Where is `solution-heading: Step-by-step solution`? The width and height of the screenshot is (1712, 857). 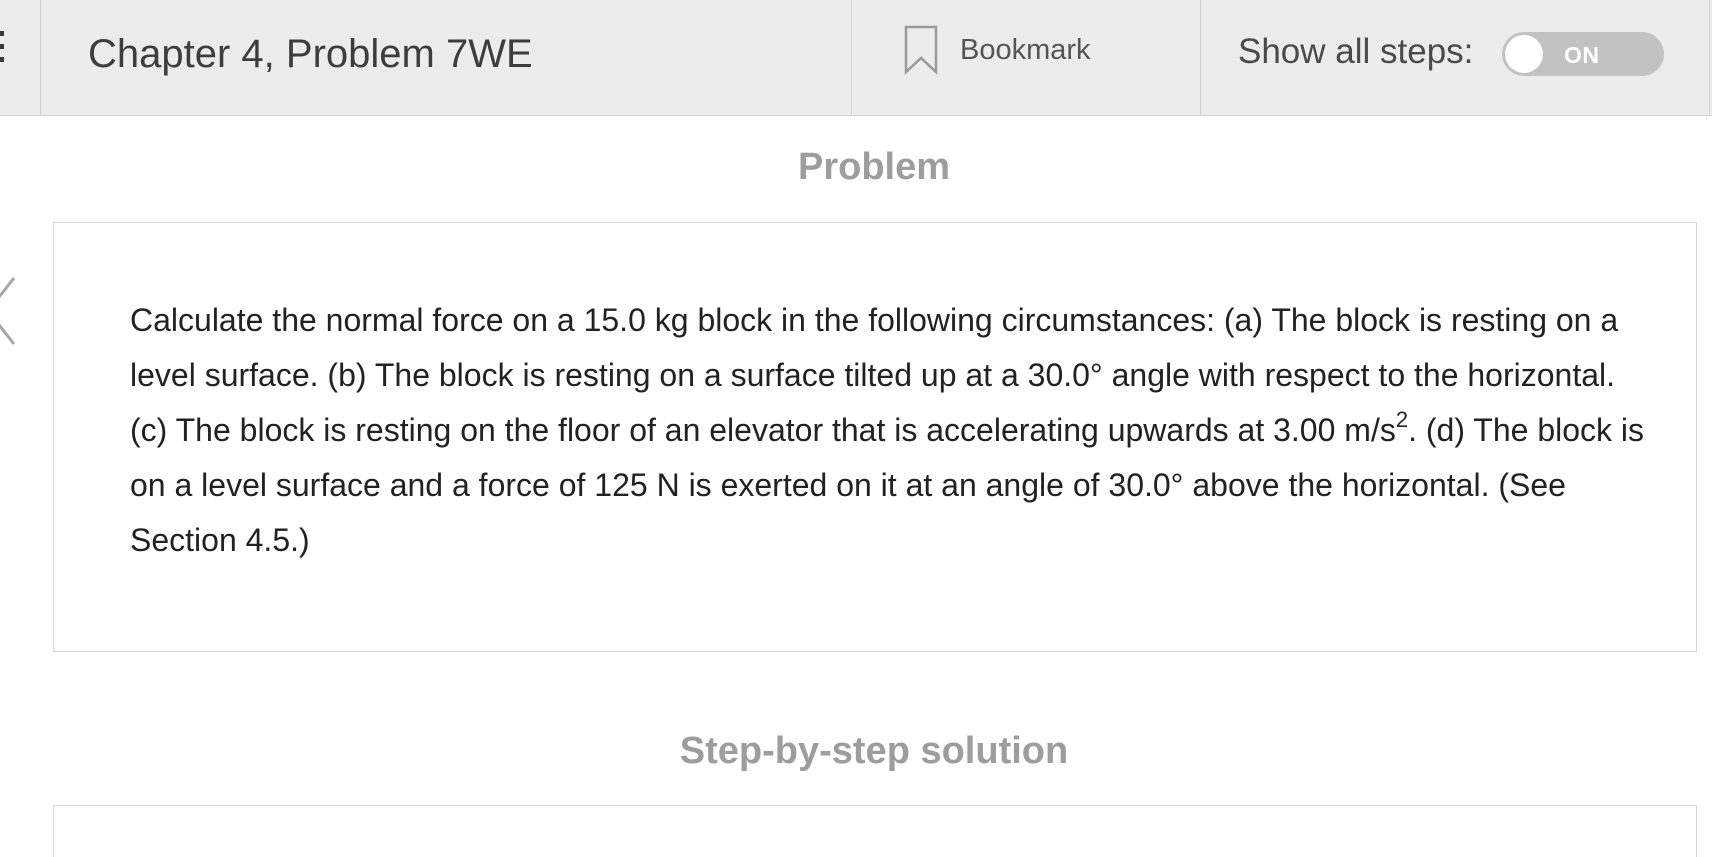 solution-heading: Step-by-step solution is located at coordinates (874, 751).